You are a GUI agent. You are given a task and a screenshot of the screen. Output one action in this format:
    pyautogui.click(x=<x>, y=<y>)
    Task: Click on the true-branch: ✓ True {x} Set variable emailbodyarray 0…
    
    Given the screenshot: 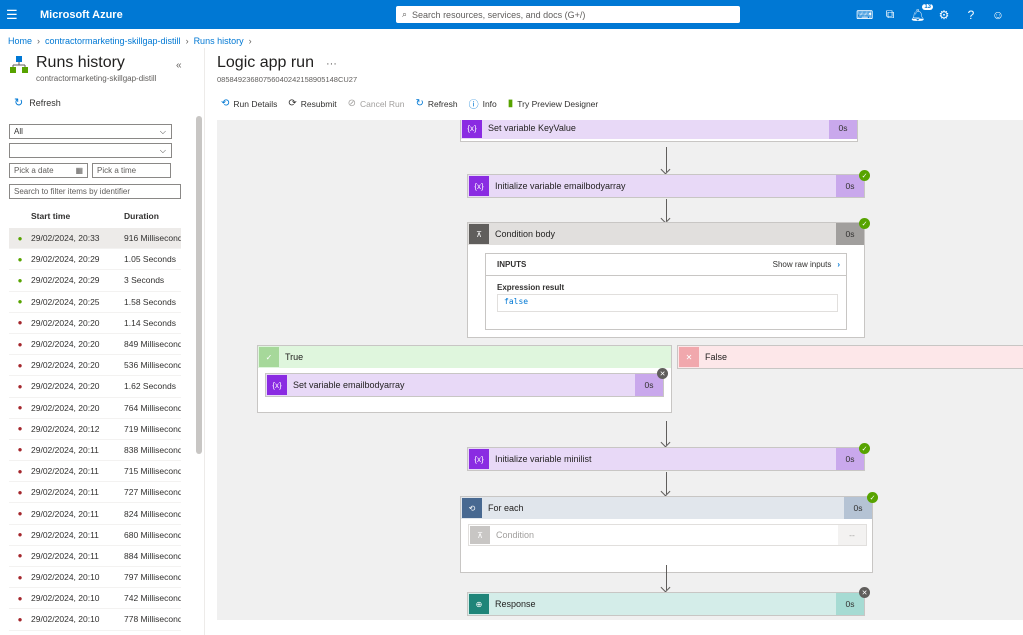 What is the action you would take?
    pyautogui.click(x=464, y=379)
    